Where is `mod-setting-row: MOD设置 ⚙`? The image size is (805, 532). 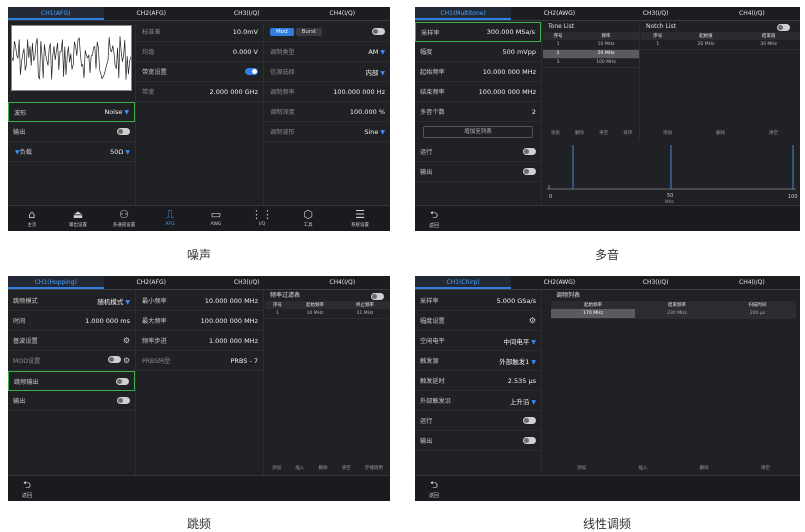
mod-setting-row: MOD设置 ⚙ is located at coordinates (71, 361).